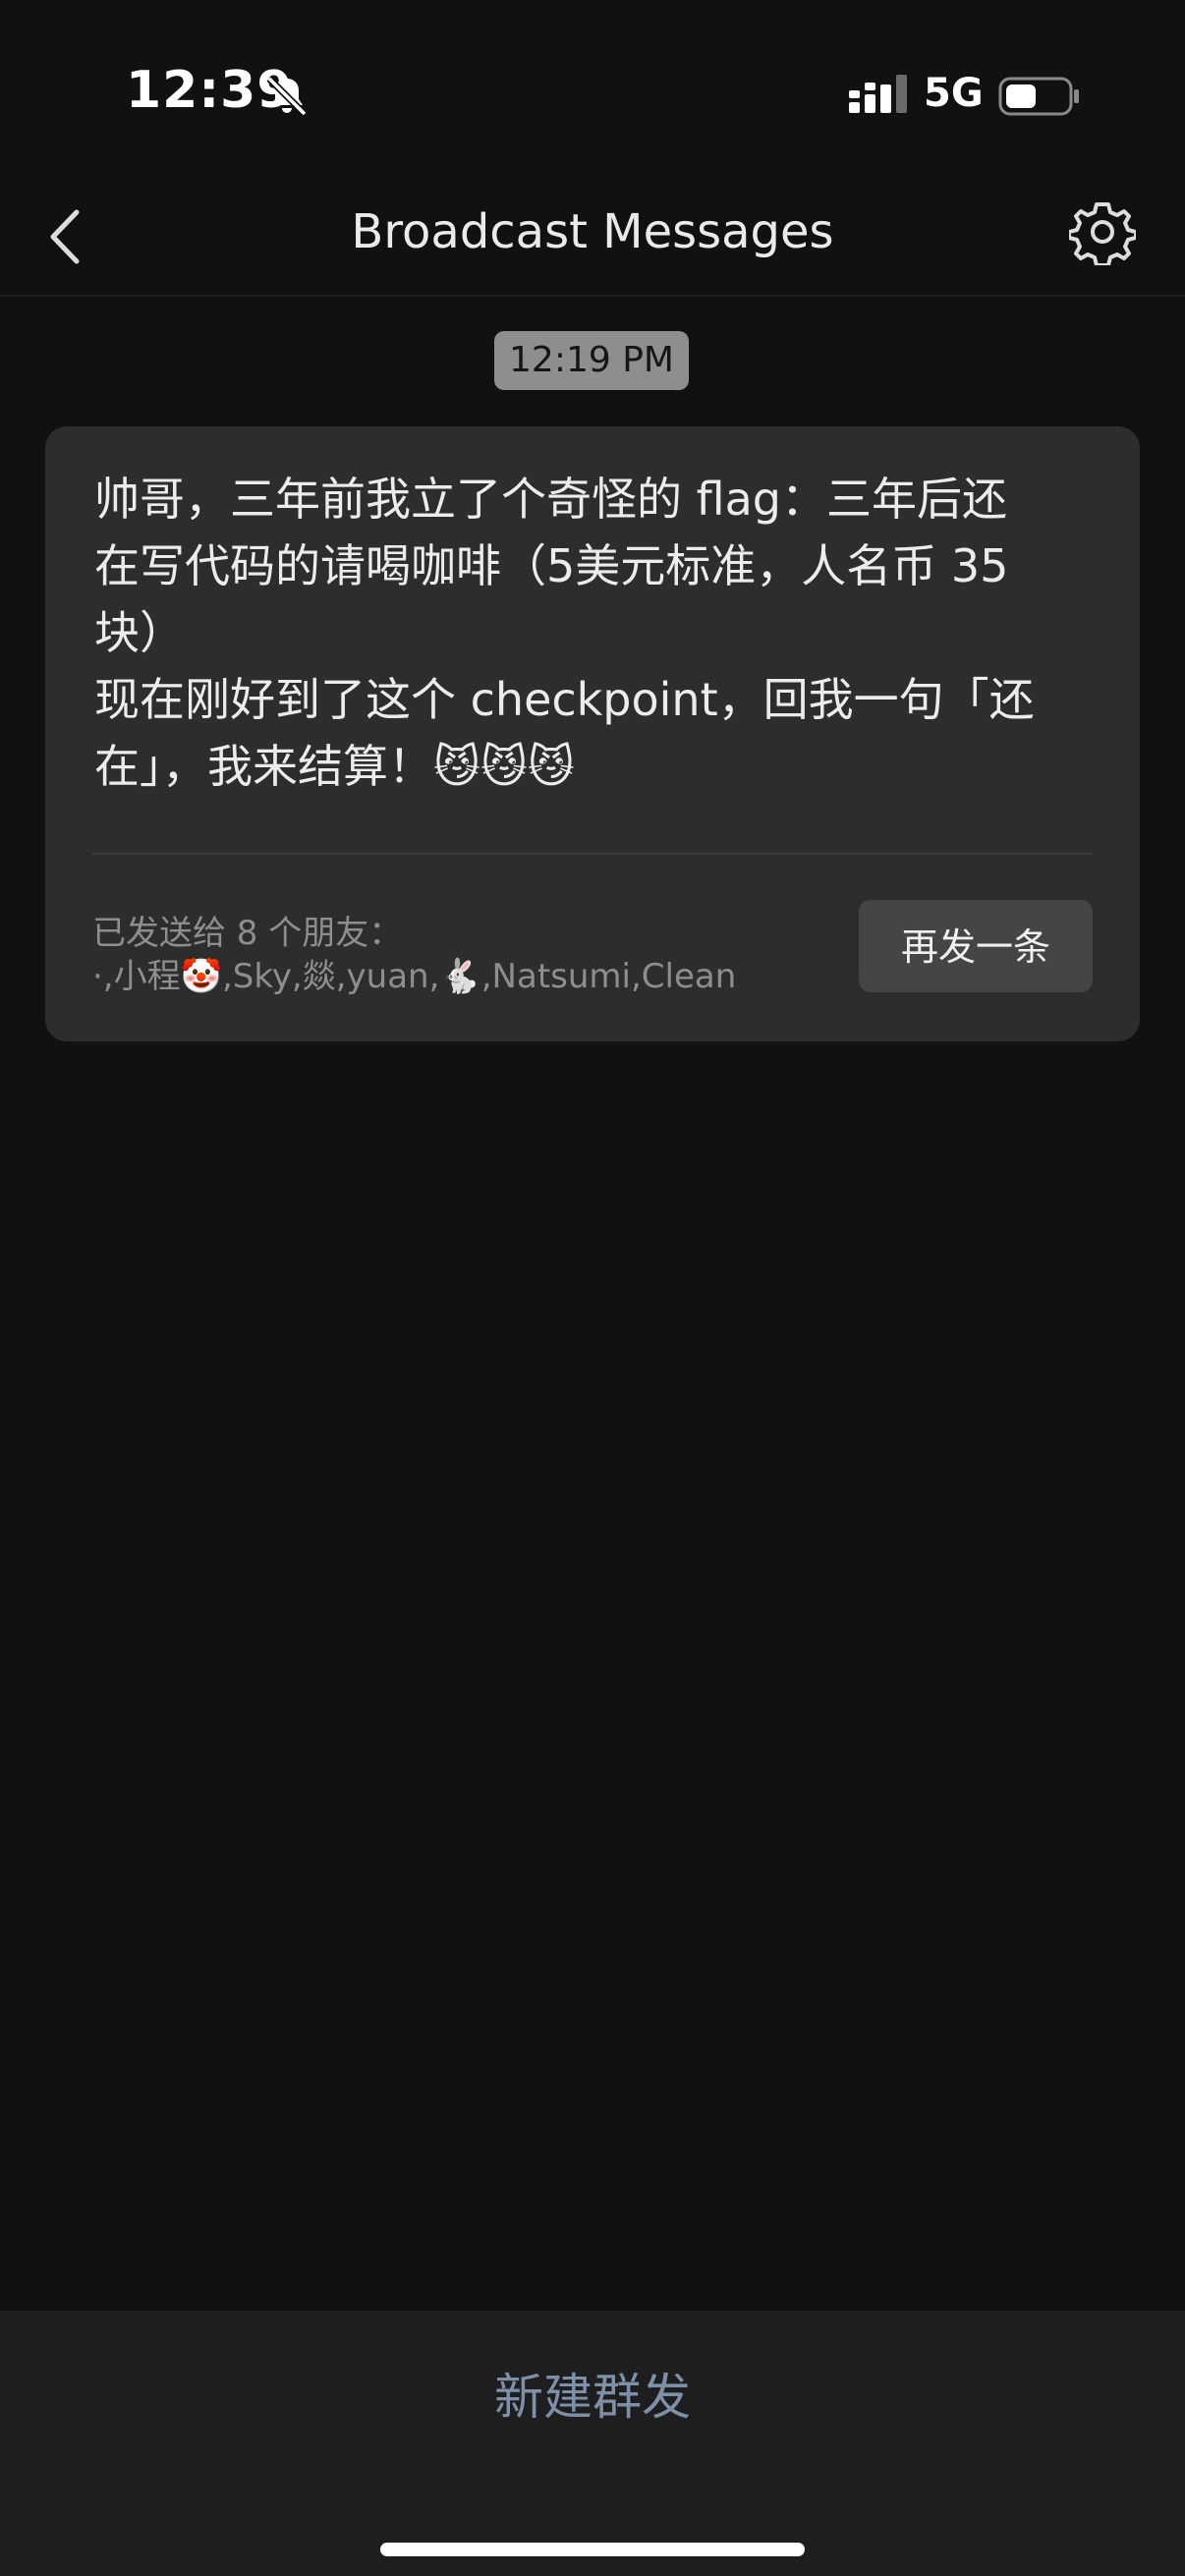 The image size is (1185, 2576). What do you see at coordinates (415, 976) in the screenshot?
I see `recipients-list: ·,小程🤡,Sky,燚,yuan,🐇,Natsumi,Clean` at bounding box center [415, 976].